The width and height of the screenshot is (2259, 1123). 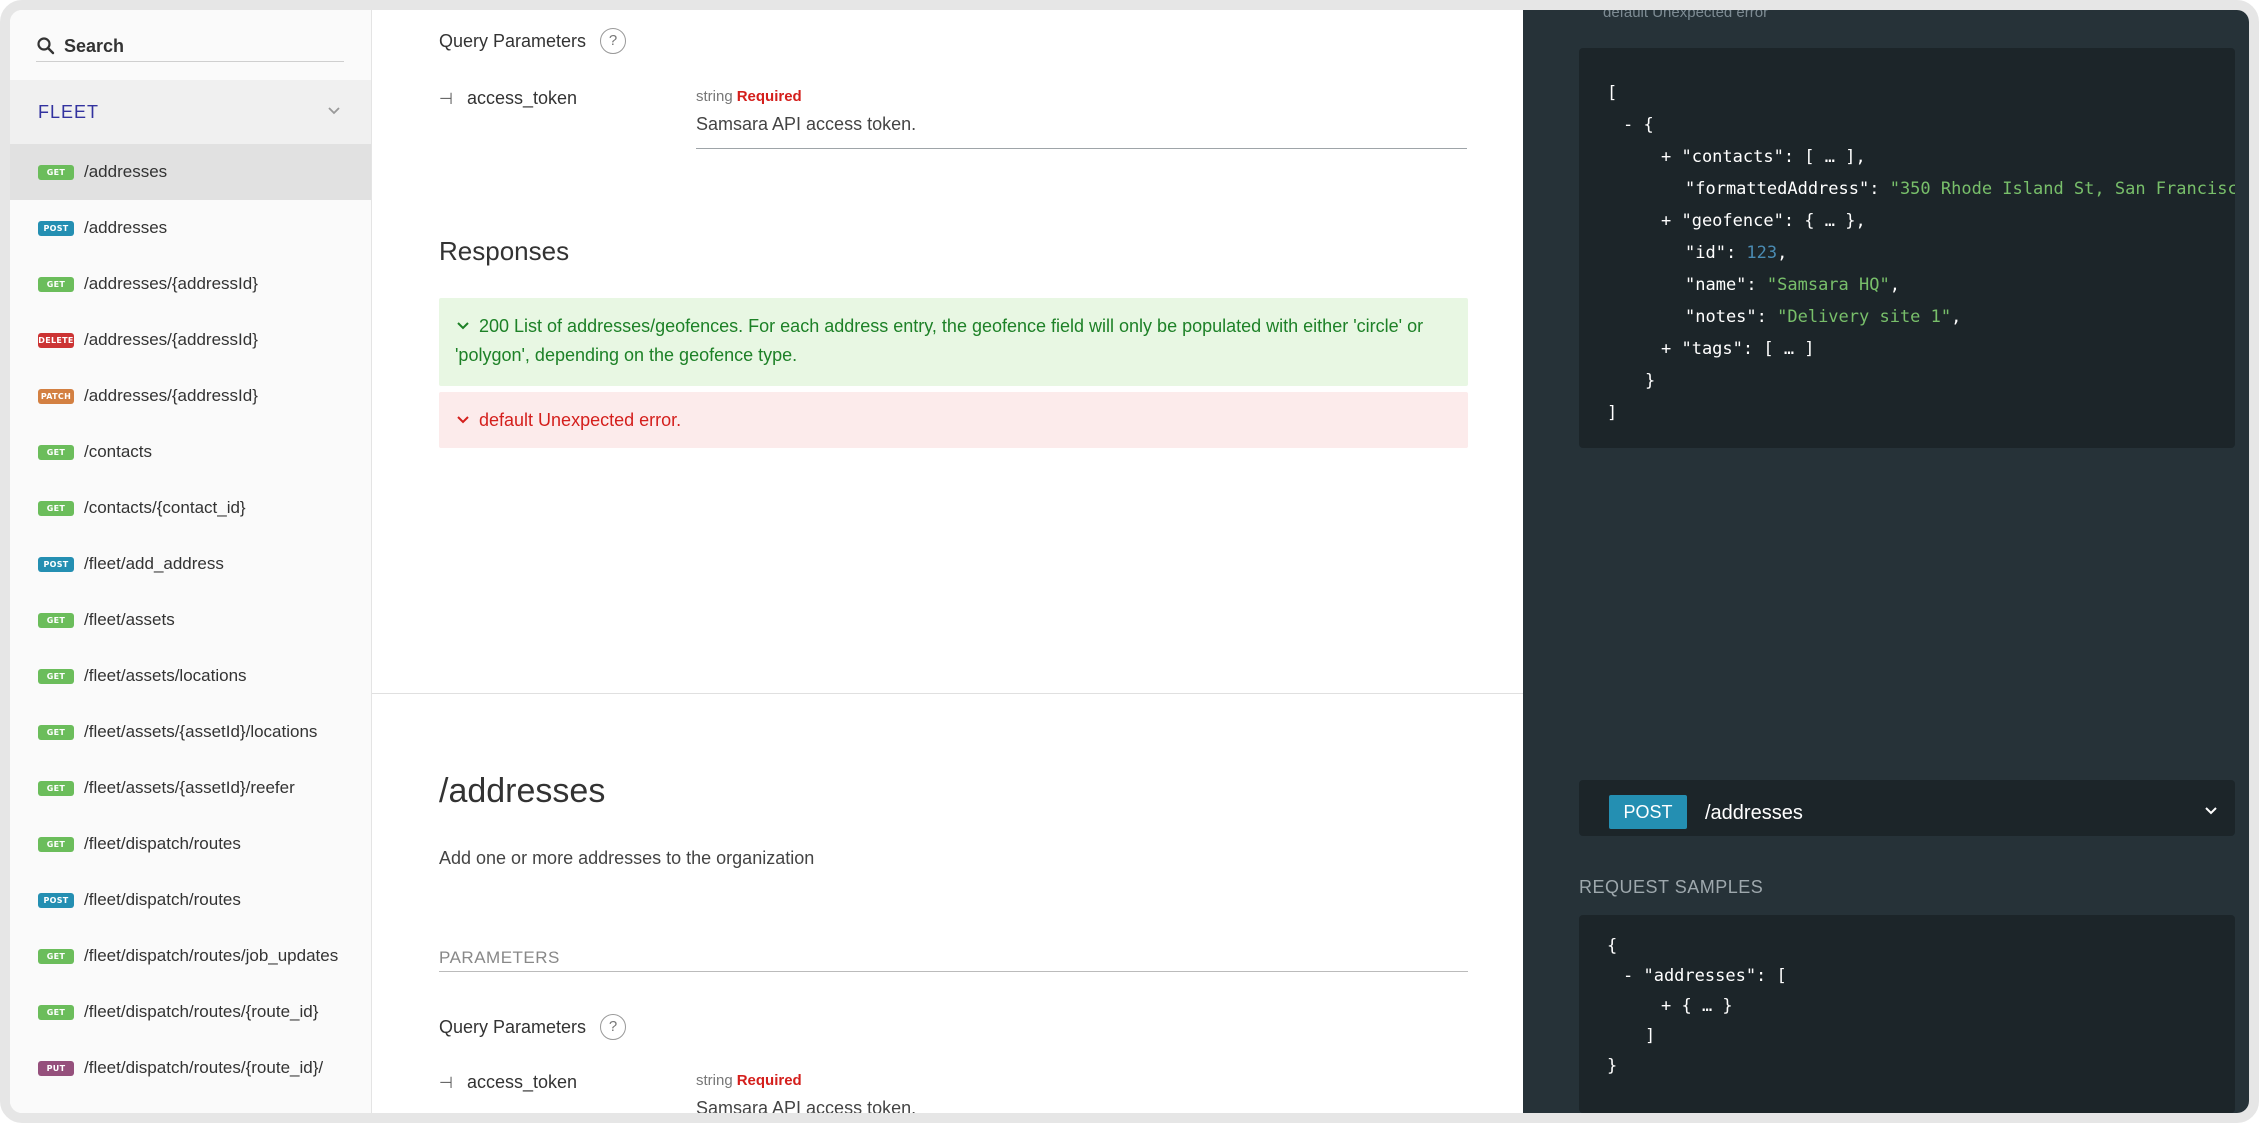 I want to click on param-divider, so click(x=1081, y=148).